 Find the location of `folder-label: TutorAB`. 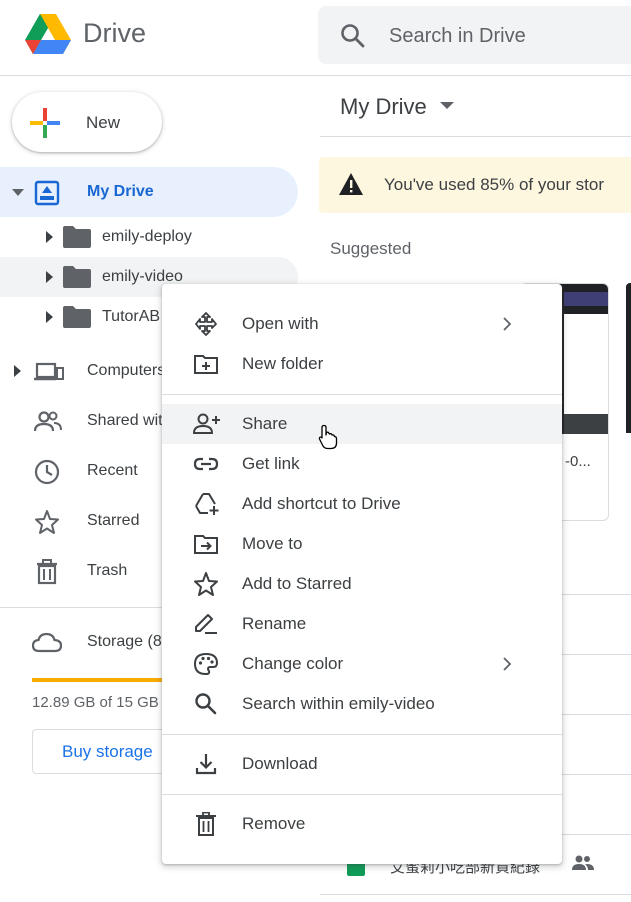

folder-label: TutorAB is located at coordinates (131, 316).